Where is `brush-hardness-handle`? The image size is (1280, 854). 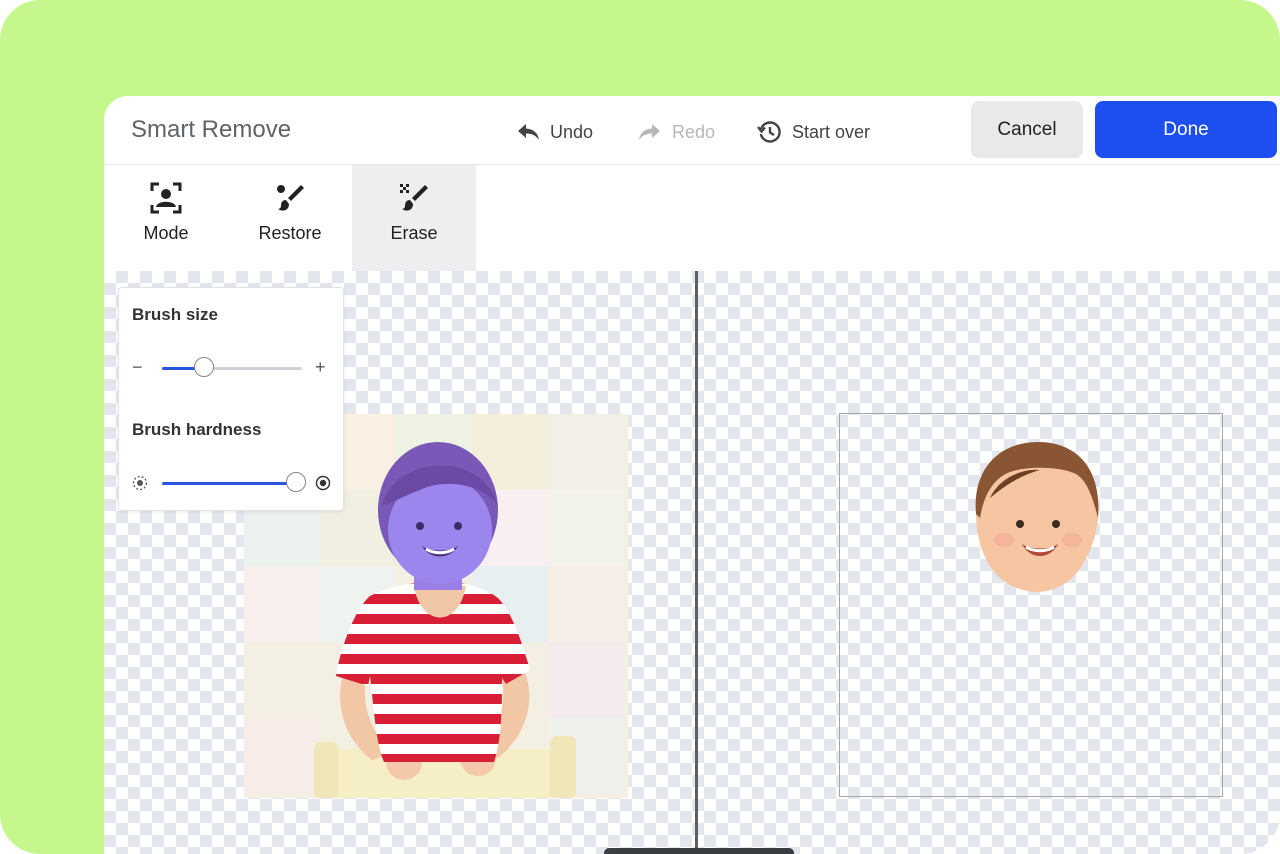 brush-hardness-handle is located at coordinates (296, 482).